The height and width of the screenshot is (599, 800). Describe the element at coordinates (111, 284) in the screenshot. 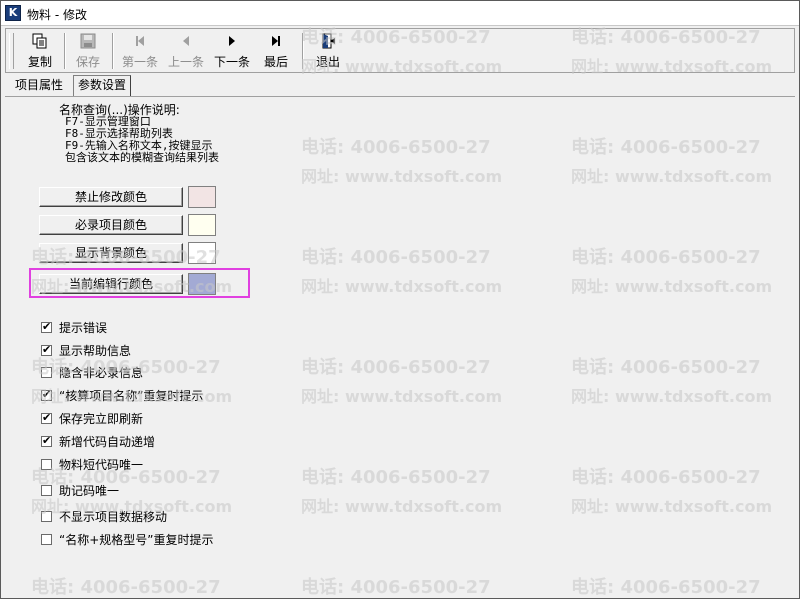

I see `current-edit-row-color-button: 当前编辑行颜色` at that location.